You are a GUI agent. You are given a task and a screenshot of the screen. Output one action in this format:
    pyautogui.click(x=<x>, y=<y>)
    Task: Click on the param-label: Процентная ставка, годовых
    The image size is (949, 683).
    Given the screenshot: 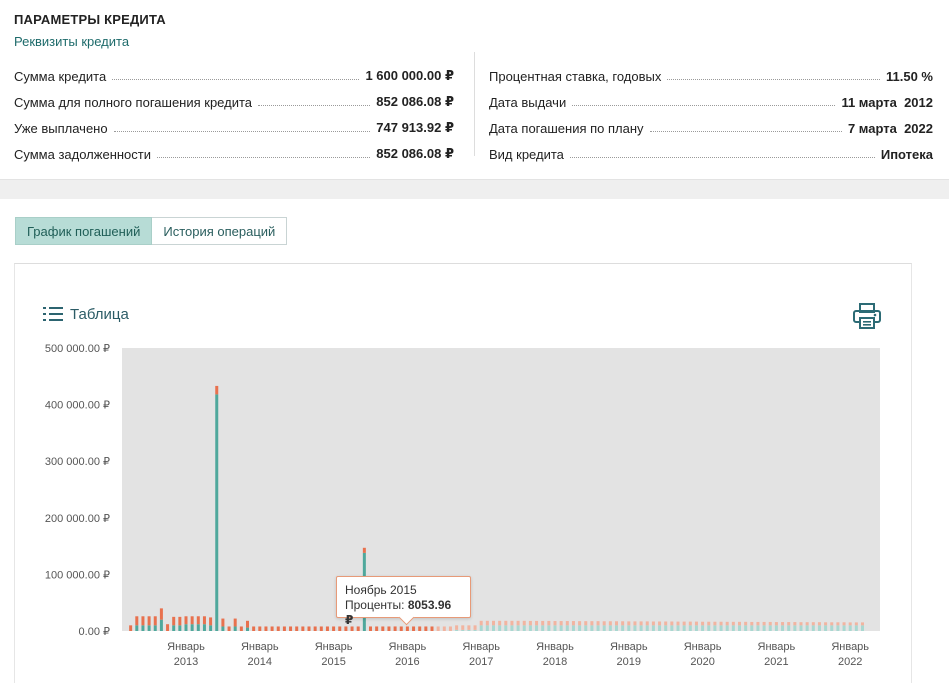 What is the action you would take?
    pyautogui.click(x=575, y=76)
    